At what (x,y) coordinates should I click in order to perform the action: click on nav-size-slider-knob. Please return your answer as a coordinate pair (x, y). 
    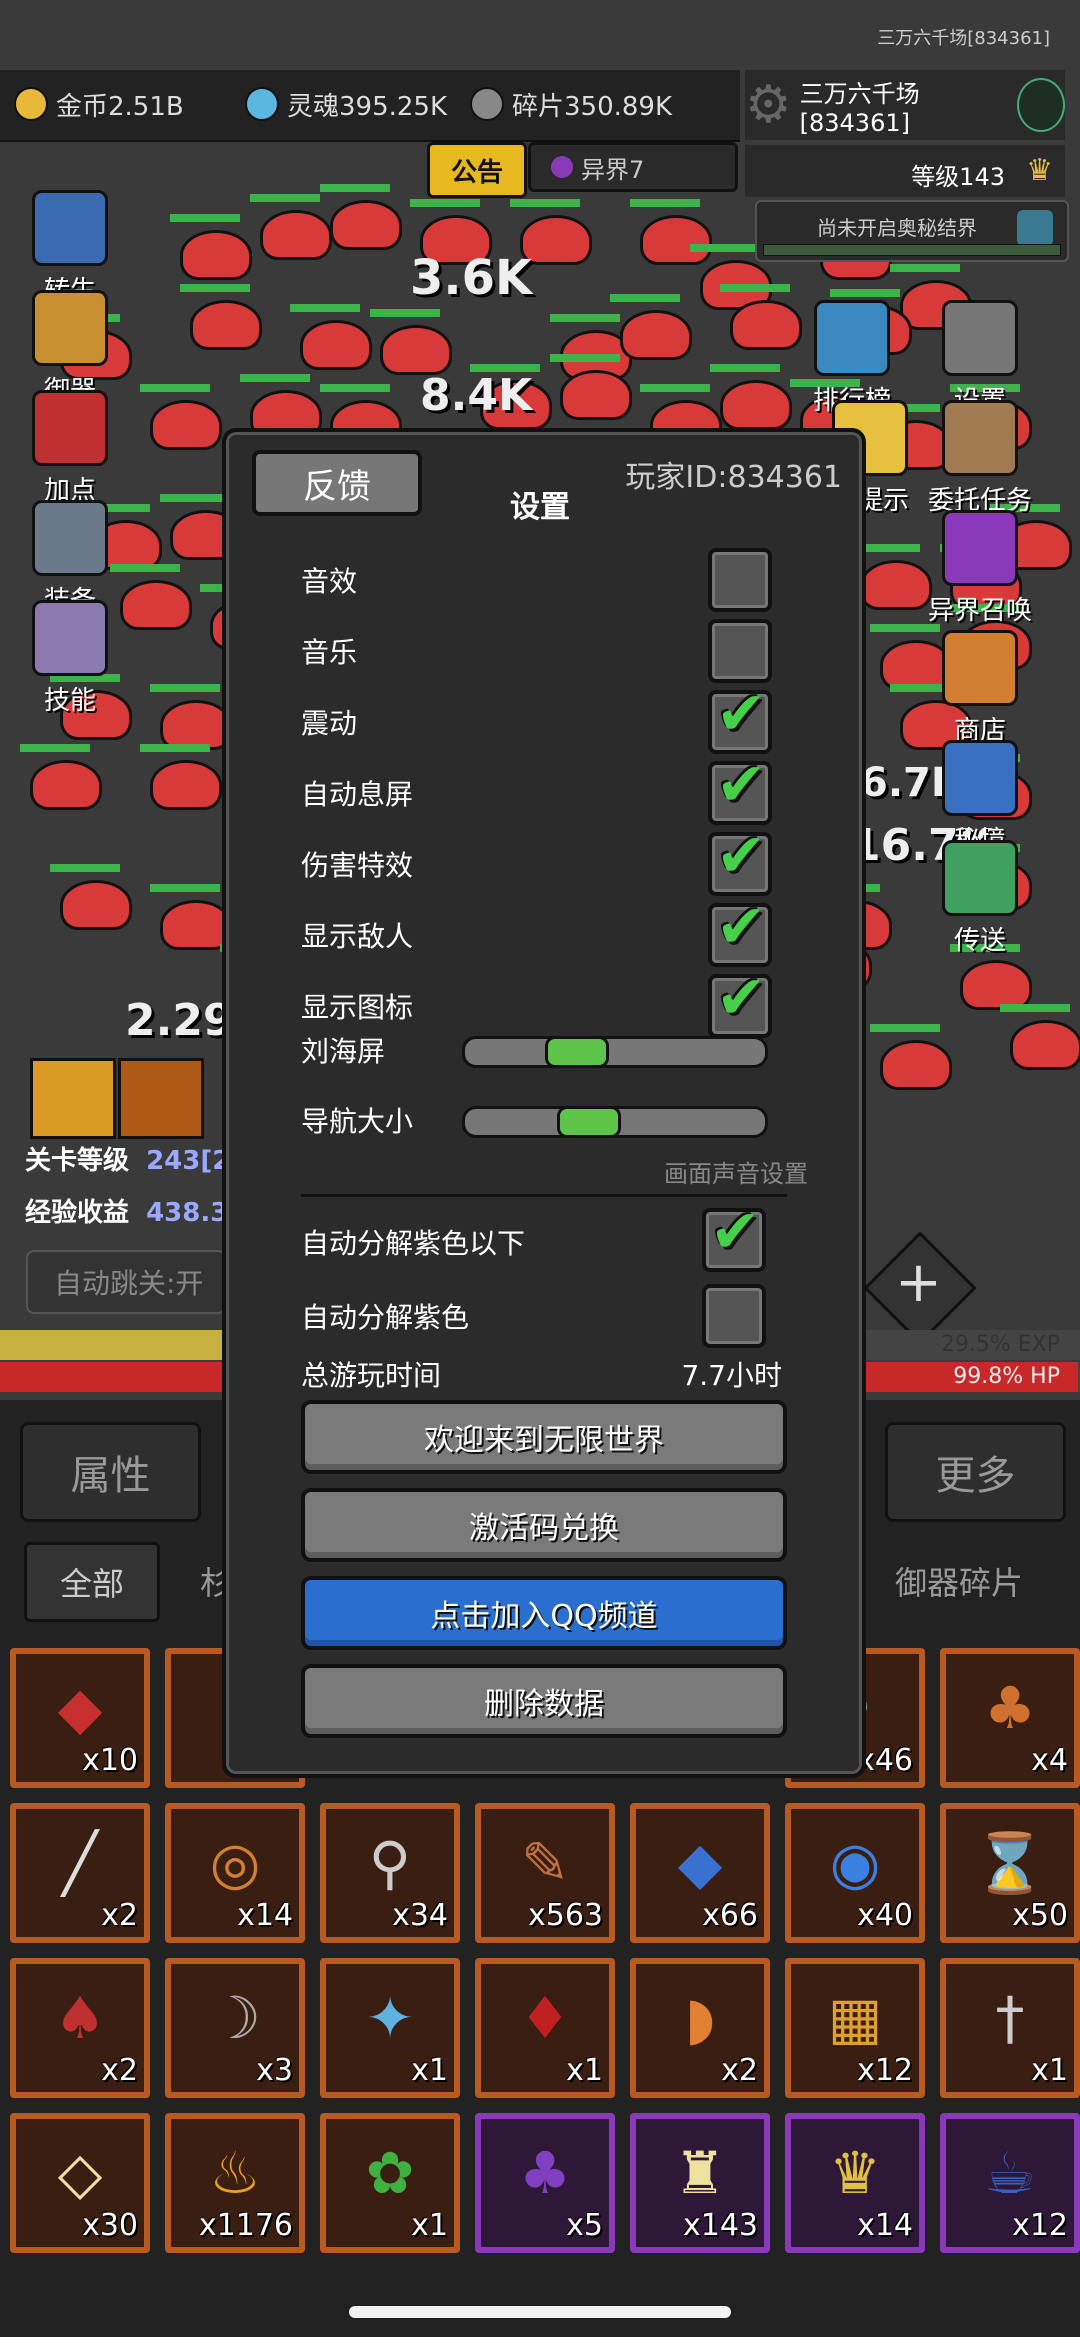
    Looking at the image, I should click on (589, 1122).